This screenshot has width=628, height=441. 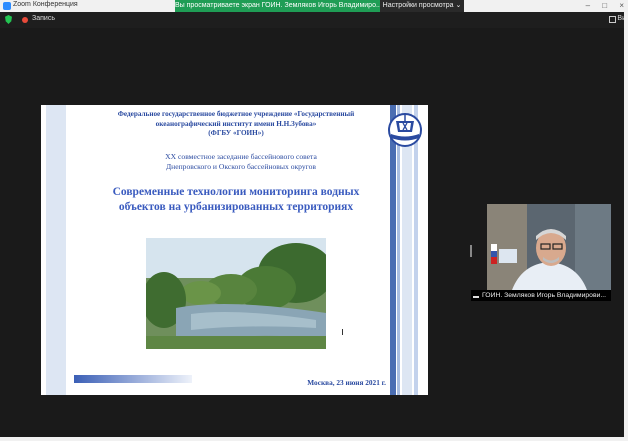 I want to click on slide-left-stripe, so click(x=56, y=250).